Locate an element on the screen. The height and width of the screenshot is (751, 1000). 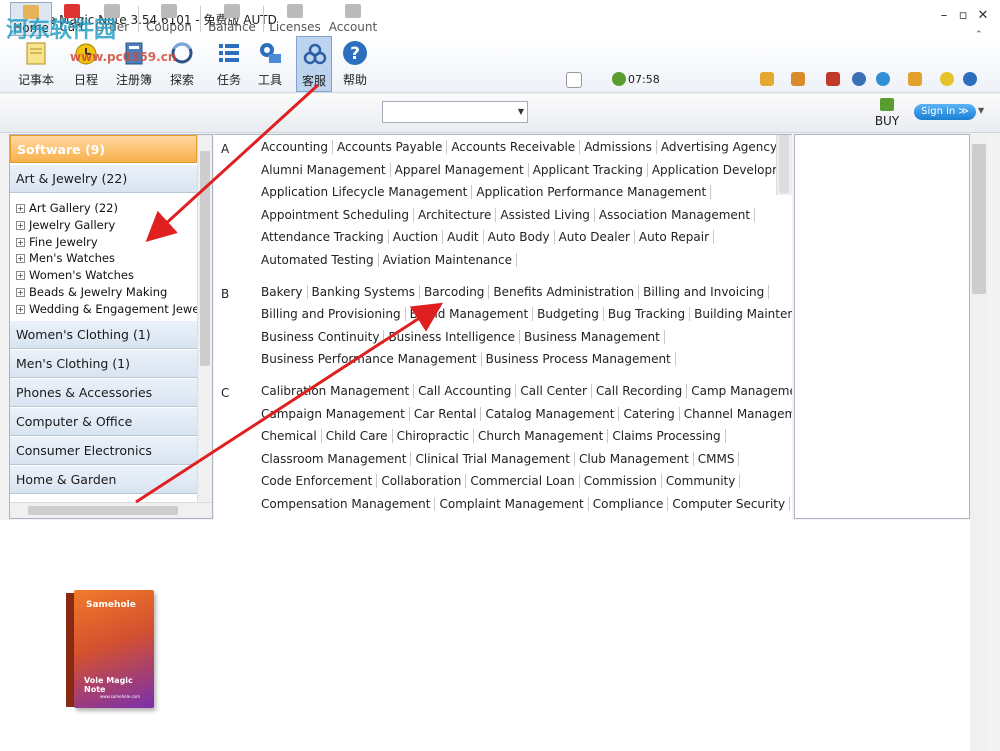
directory-link: Clinical Trial Management is located at coordinates (493, 459).